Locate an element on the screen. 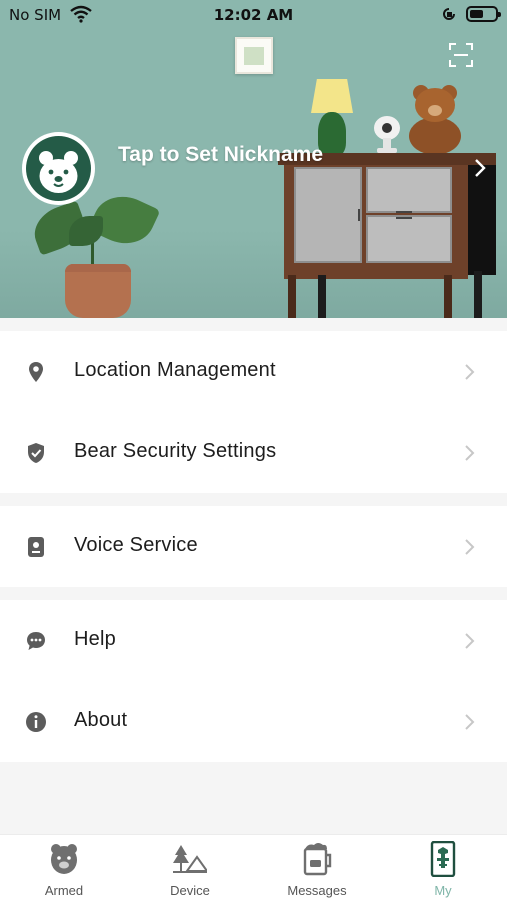 The width and height of the screenshot is (507, 900). tab-my: My is located at coordinates (443, 867).